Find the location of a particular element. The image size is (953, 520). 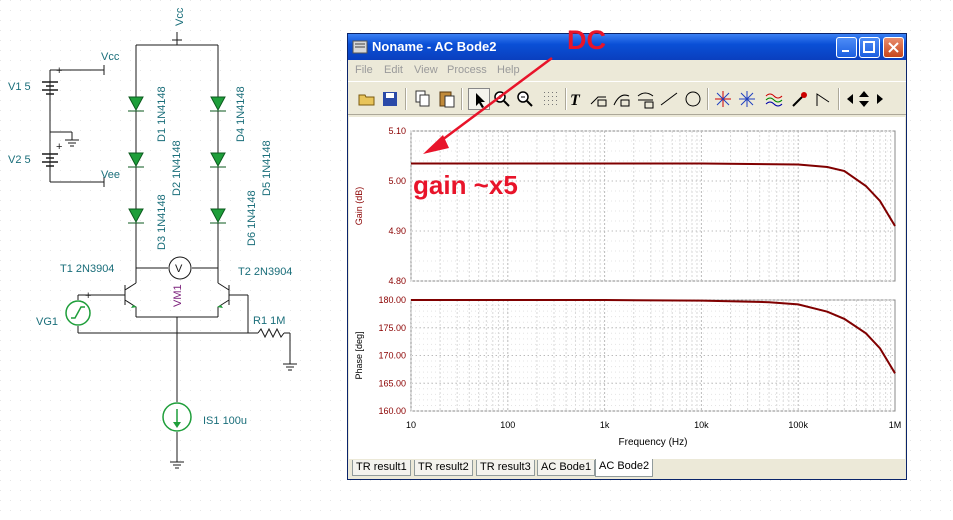

gain-ylabel: Gain (dB) is located at coordinates (359, 206).